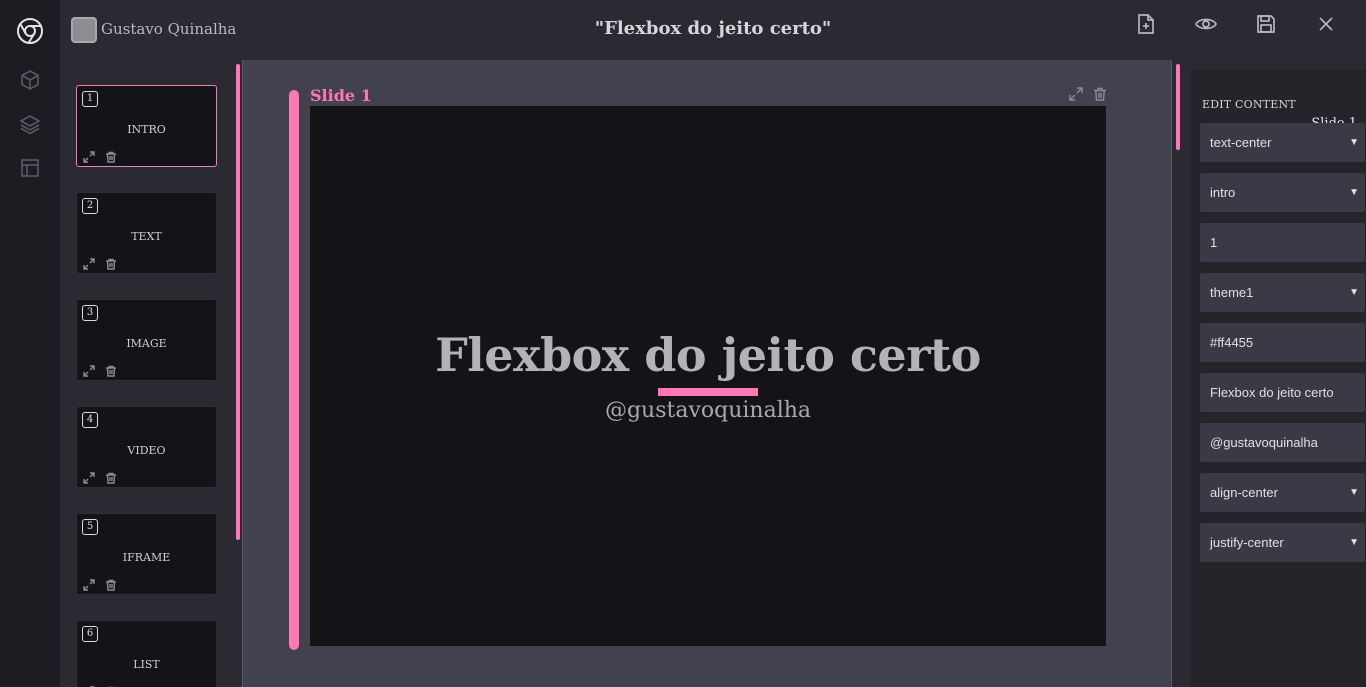 Image resolution: width=1366 pixels, height=687 pixels. Describe the element at coordinates (146, 343) in the screenshot. I see `slide-type-label: IMAGE` at that location.